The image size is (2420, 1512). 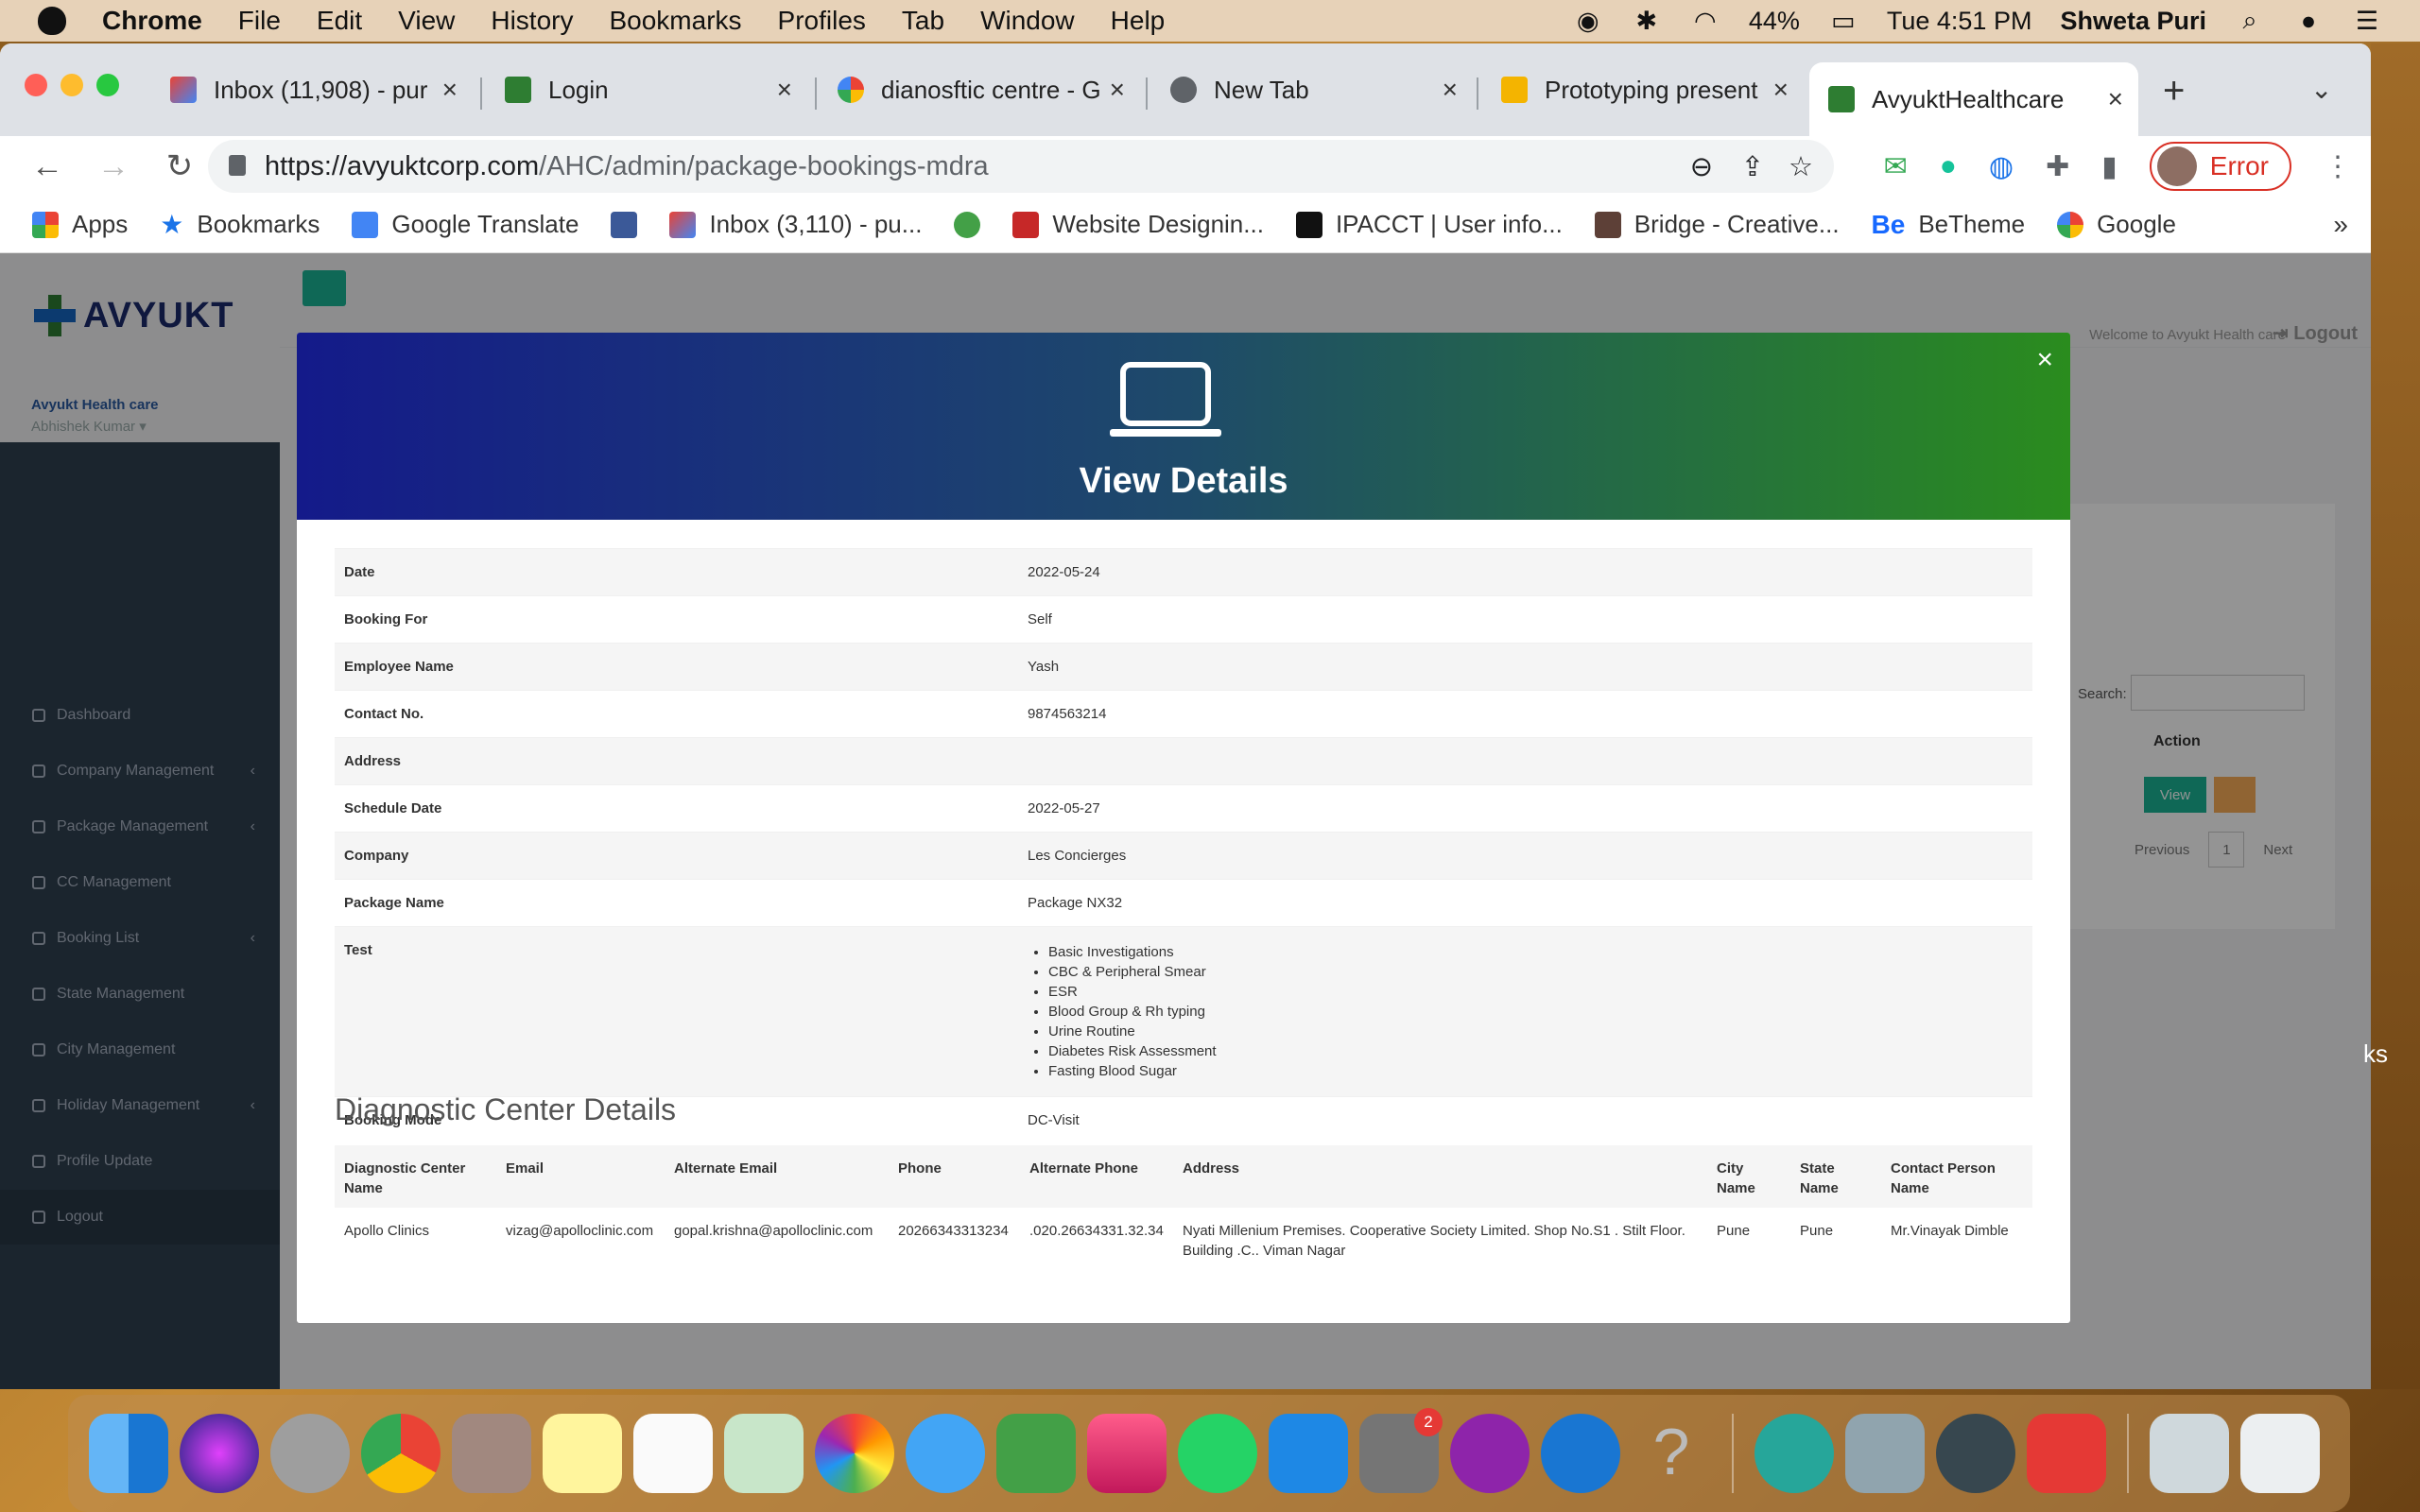 I want to click on tab-login: Login ×, so click(x=646, y=89).